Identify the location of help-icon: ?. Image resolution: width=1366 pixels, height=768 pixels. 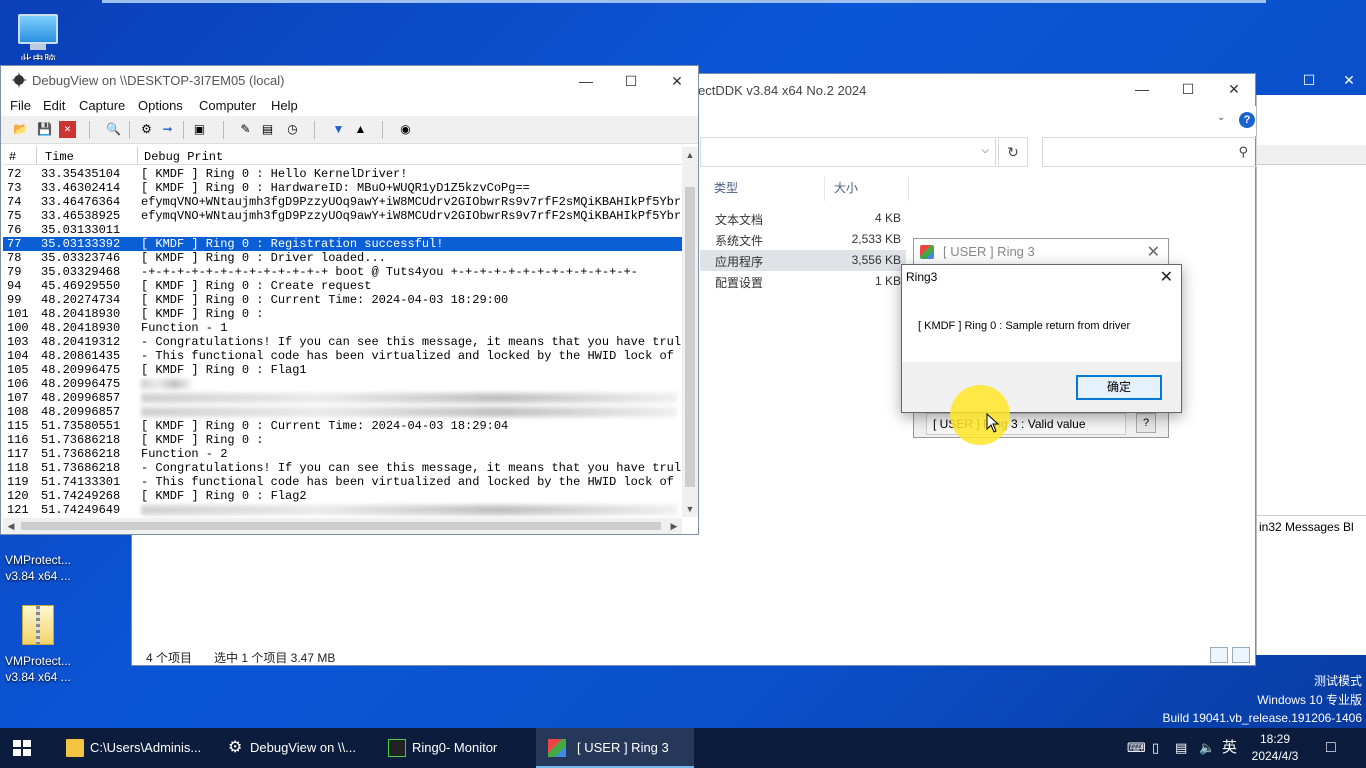
(1247, 120).